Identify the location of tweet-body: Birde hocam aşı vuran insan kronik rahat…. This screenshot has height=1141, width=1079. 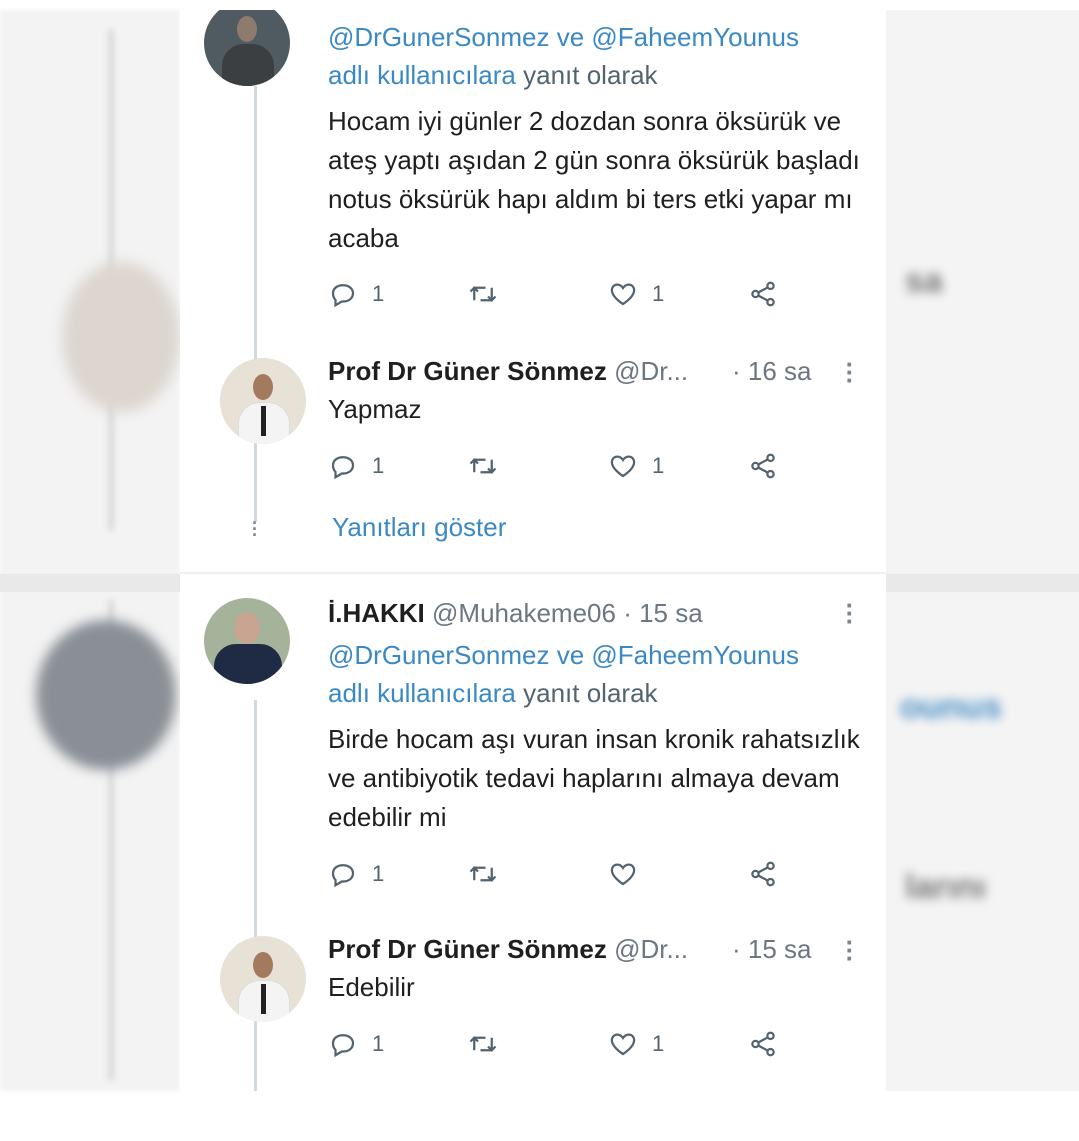
(594, 778).